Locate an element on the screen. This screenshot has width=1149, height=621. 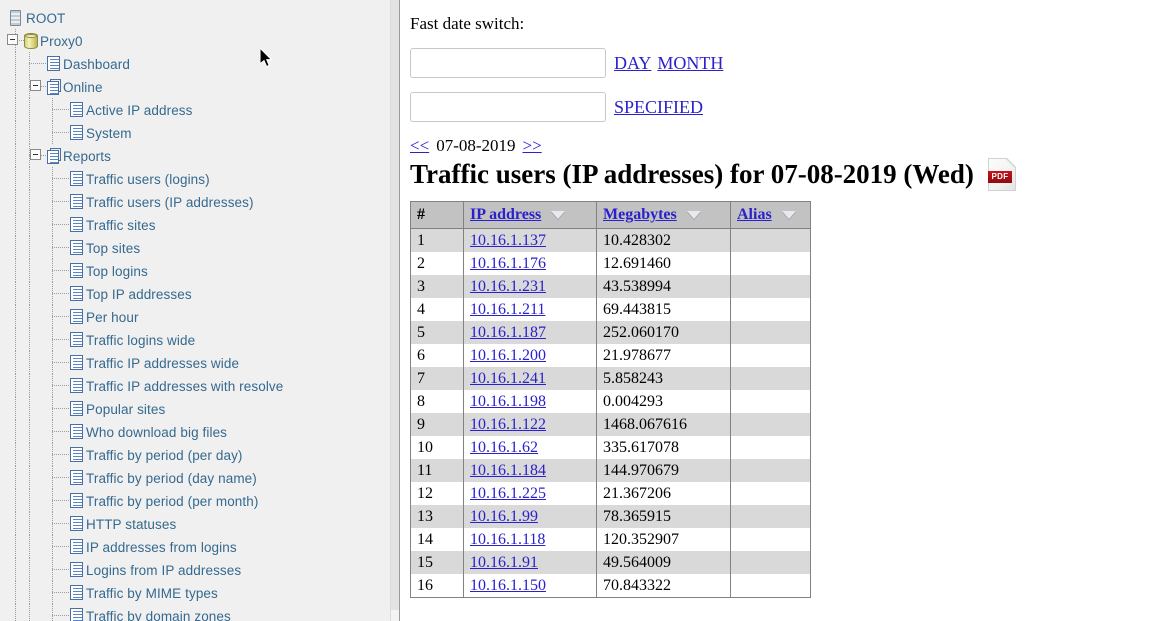
ip-address-link: 10.16.1.200 is located at coordinates (508, 355).